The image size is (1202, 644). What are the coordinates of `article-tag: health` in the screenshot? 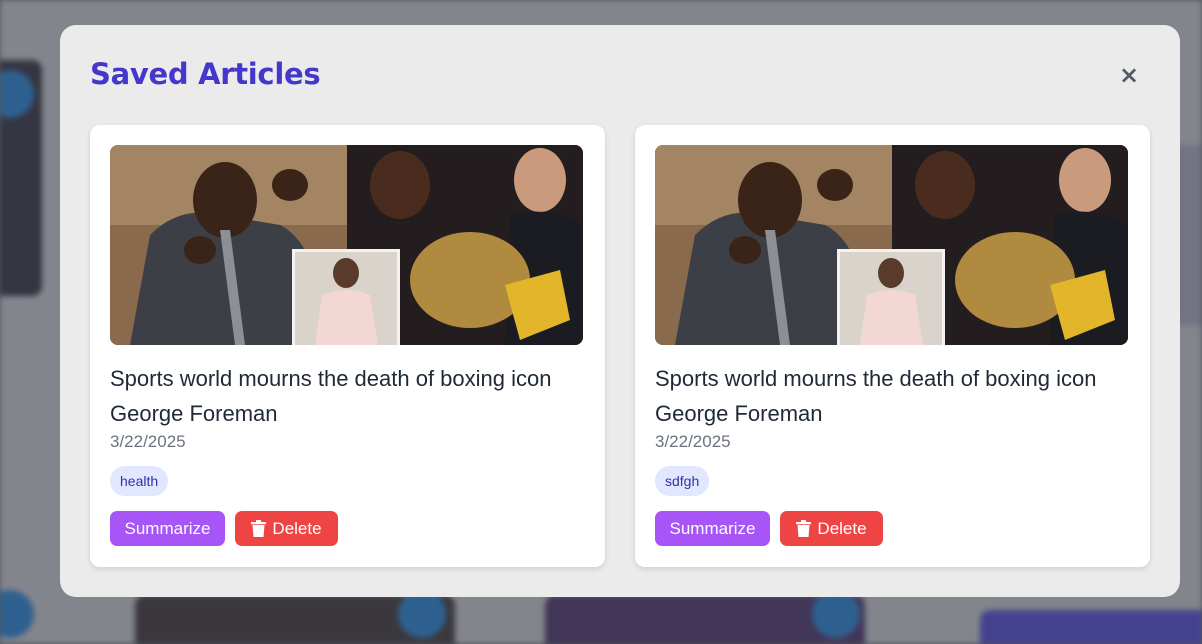 It's located at (139, 481).